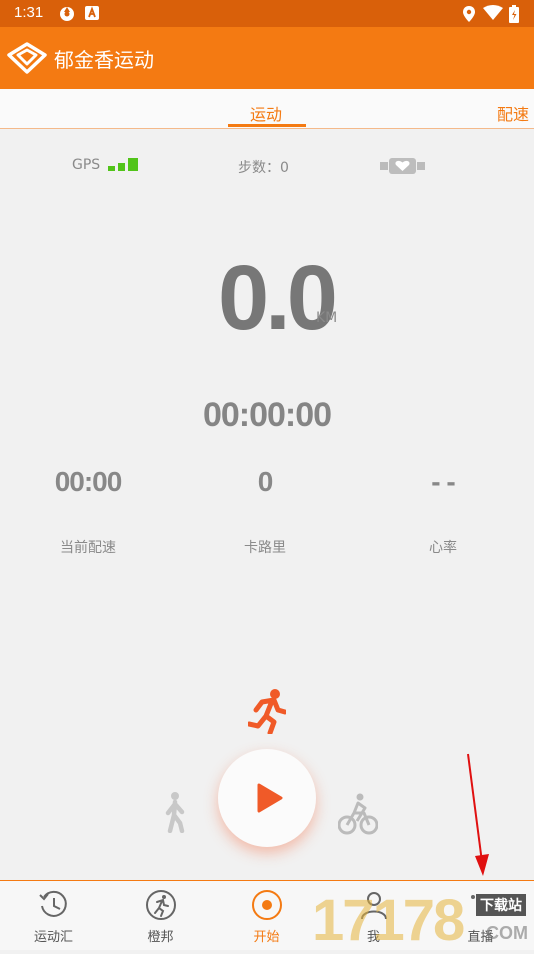 The width and height of the screenshot is (534, 954). Describe the element at coordinates (267, 125) in the screenshot. I see `tab-underline` at that location.